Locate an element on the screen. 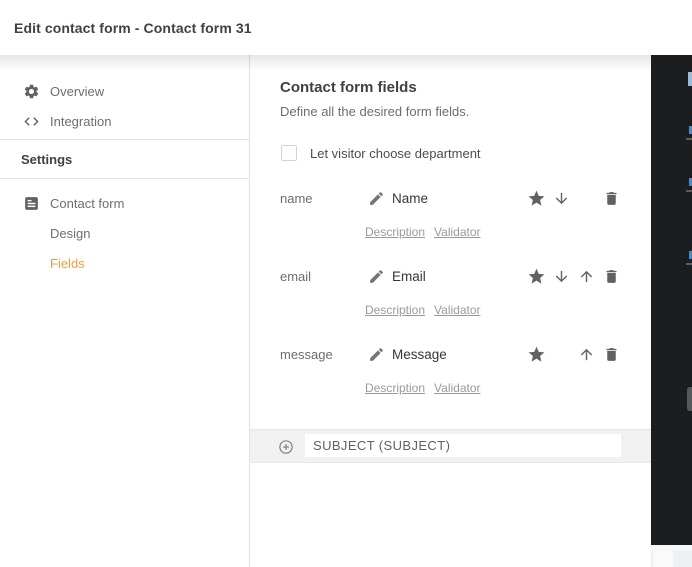 The height and width of the screenshot is (567, 692). department-checkbox is located at coordinates (289, 153).